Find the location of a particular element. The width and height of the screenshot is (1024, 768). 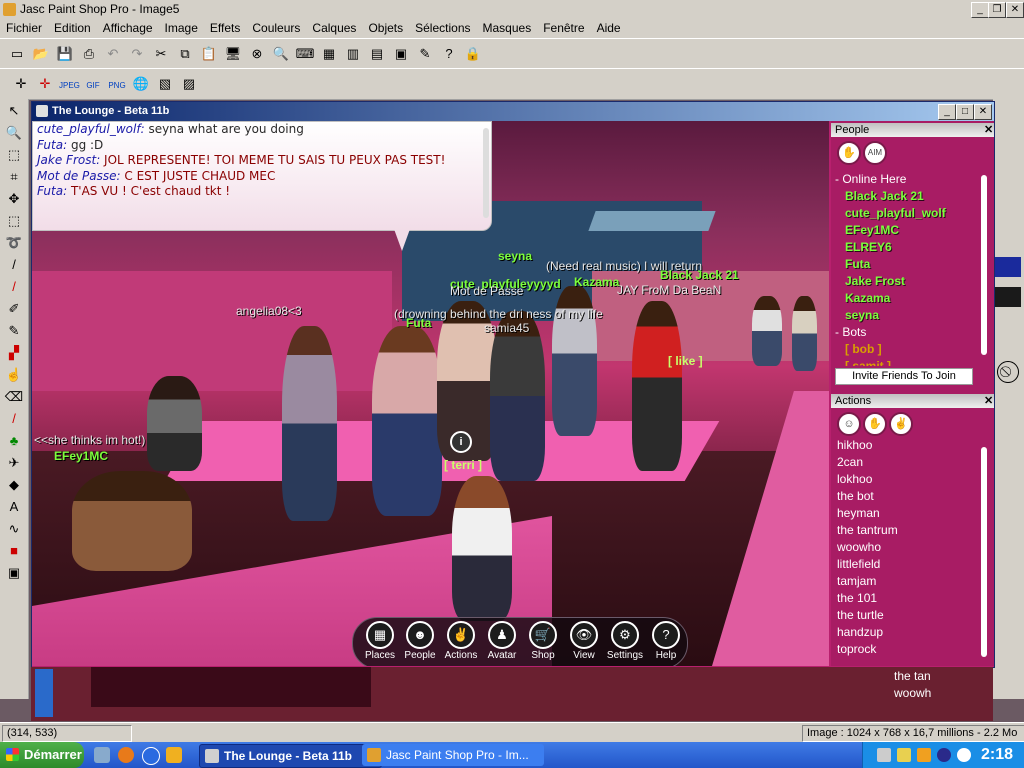

dock-avatar: ♟ Avatar is located at coordinates (502, 641).